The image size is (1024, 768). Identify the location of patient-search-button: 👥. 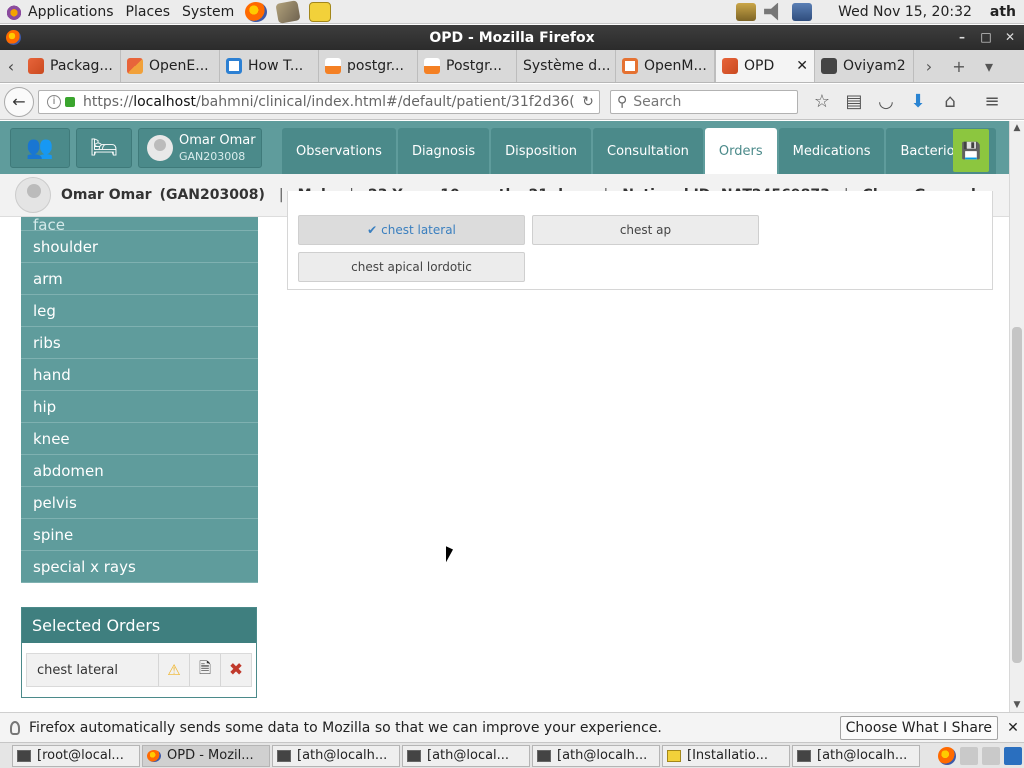
(40, 148).